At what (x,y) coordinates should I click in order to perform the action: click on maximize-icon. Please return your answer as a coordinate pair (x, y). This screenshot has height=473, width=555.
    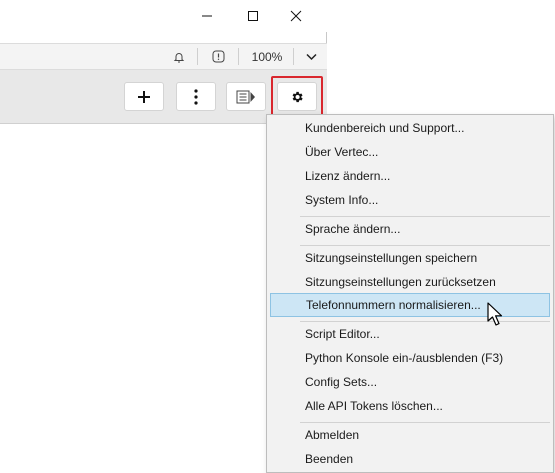
    Looking at the image, I should click on (253, 16).